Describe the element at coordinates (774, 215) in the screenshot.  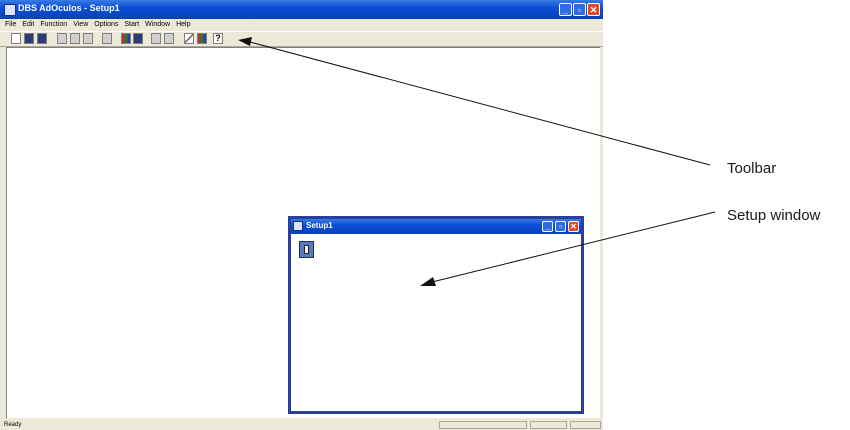
I see `setup-window-callout: Setup window` at that location.